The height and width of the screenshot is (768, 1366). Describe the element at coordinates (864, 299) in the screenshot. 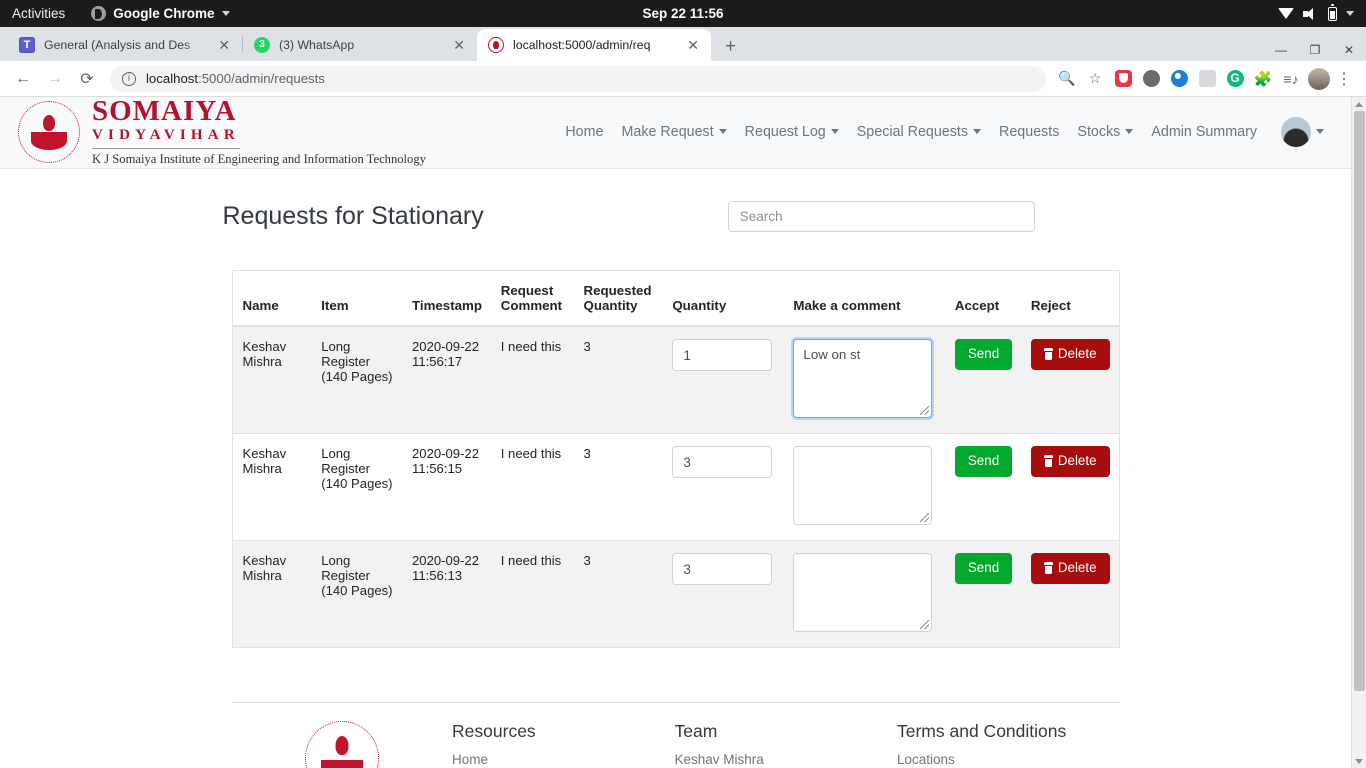

I see `column-header-make-a-comment: Make a comment` at that location.